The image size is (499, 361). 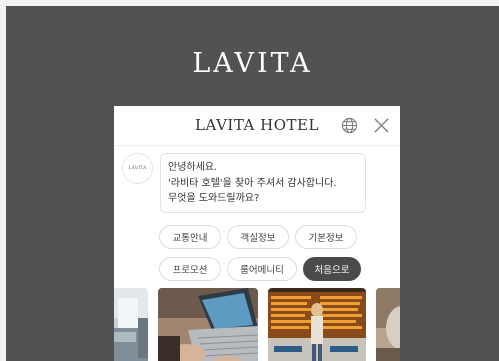 I want to click on bot-avatar: LAVITA, so click(x=137, y=168).